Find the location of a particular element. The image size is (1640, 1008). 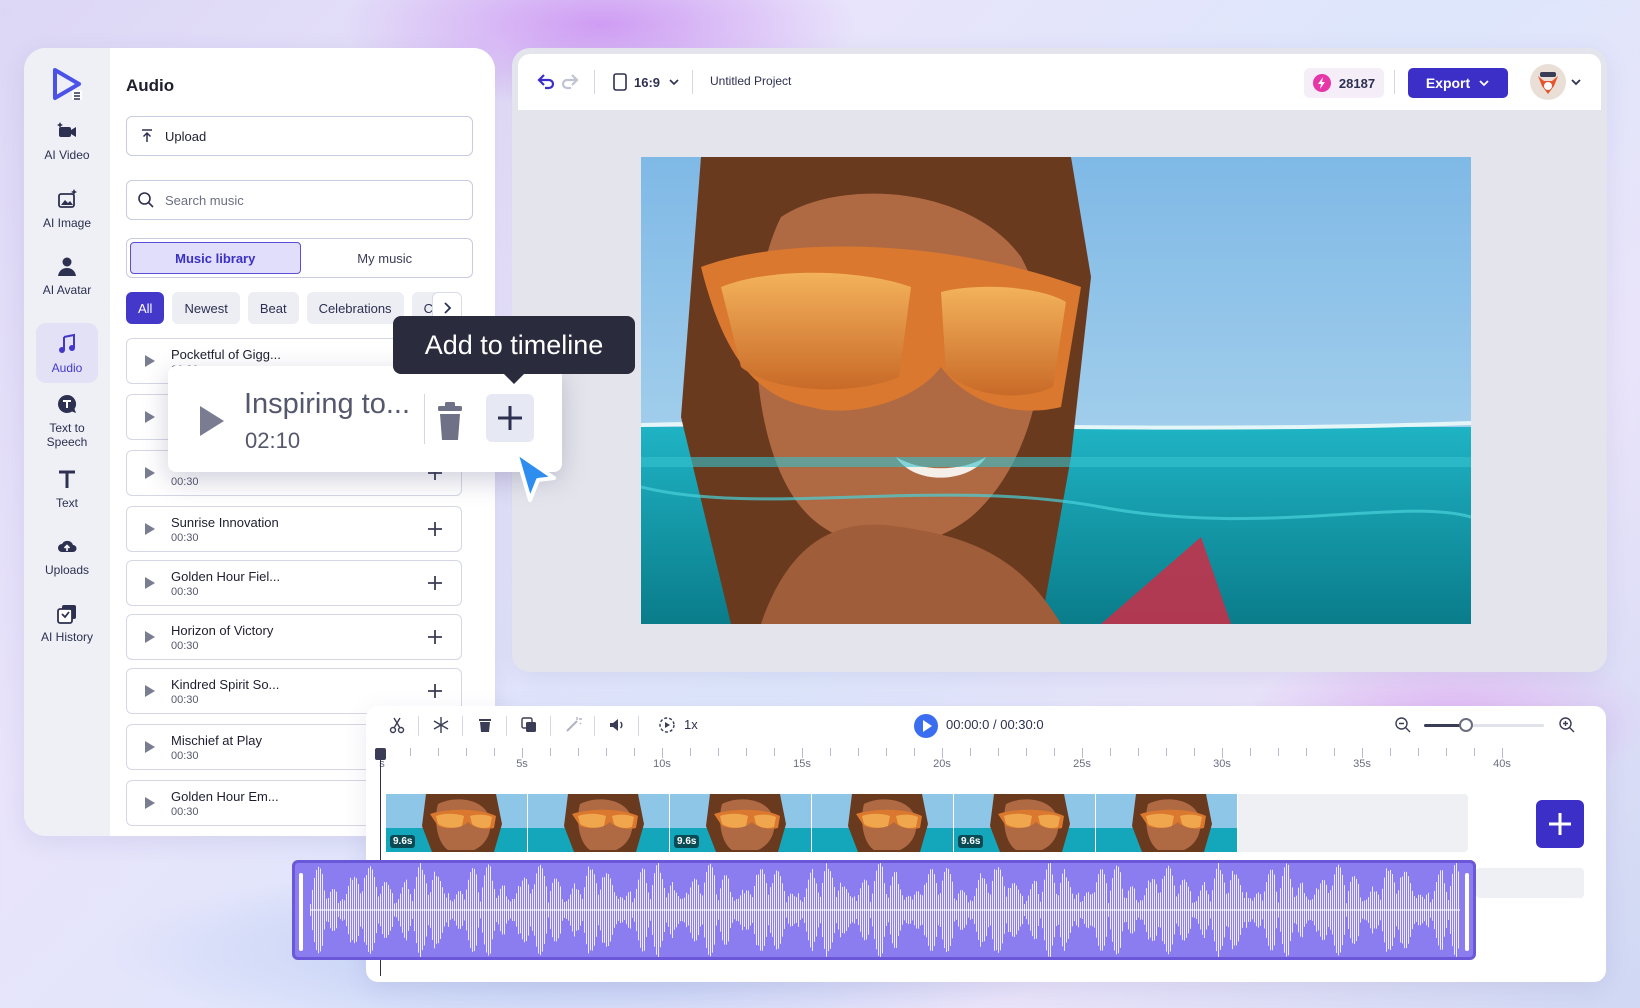

sidebar-item-text: Text is located at coordinates (67, 489).